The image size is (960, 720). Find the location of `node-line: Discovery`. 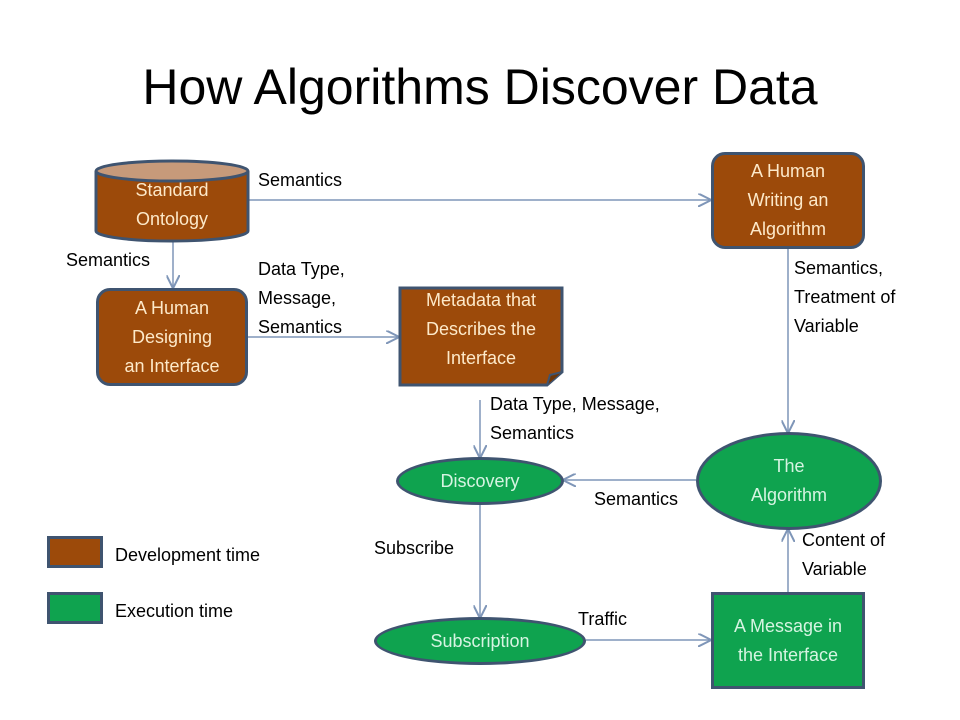

node-line: Discovery is located at coordinates (480, 480).